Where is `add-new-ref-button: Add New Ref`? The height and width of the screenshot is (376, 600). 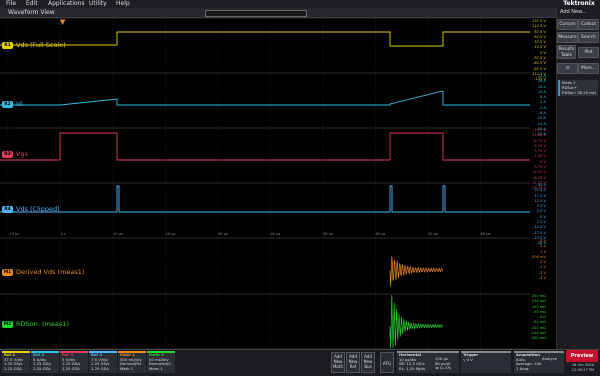
add-new-ref-button: Add New Ref is located at coordinates (353, 362).